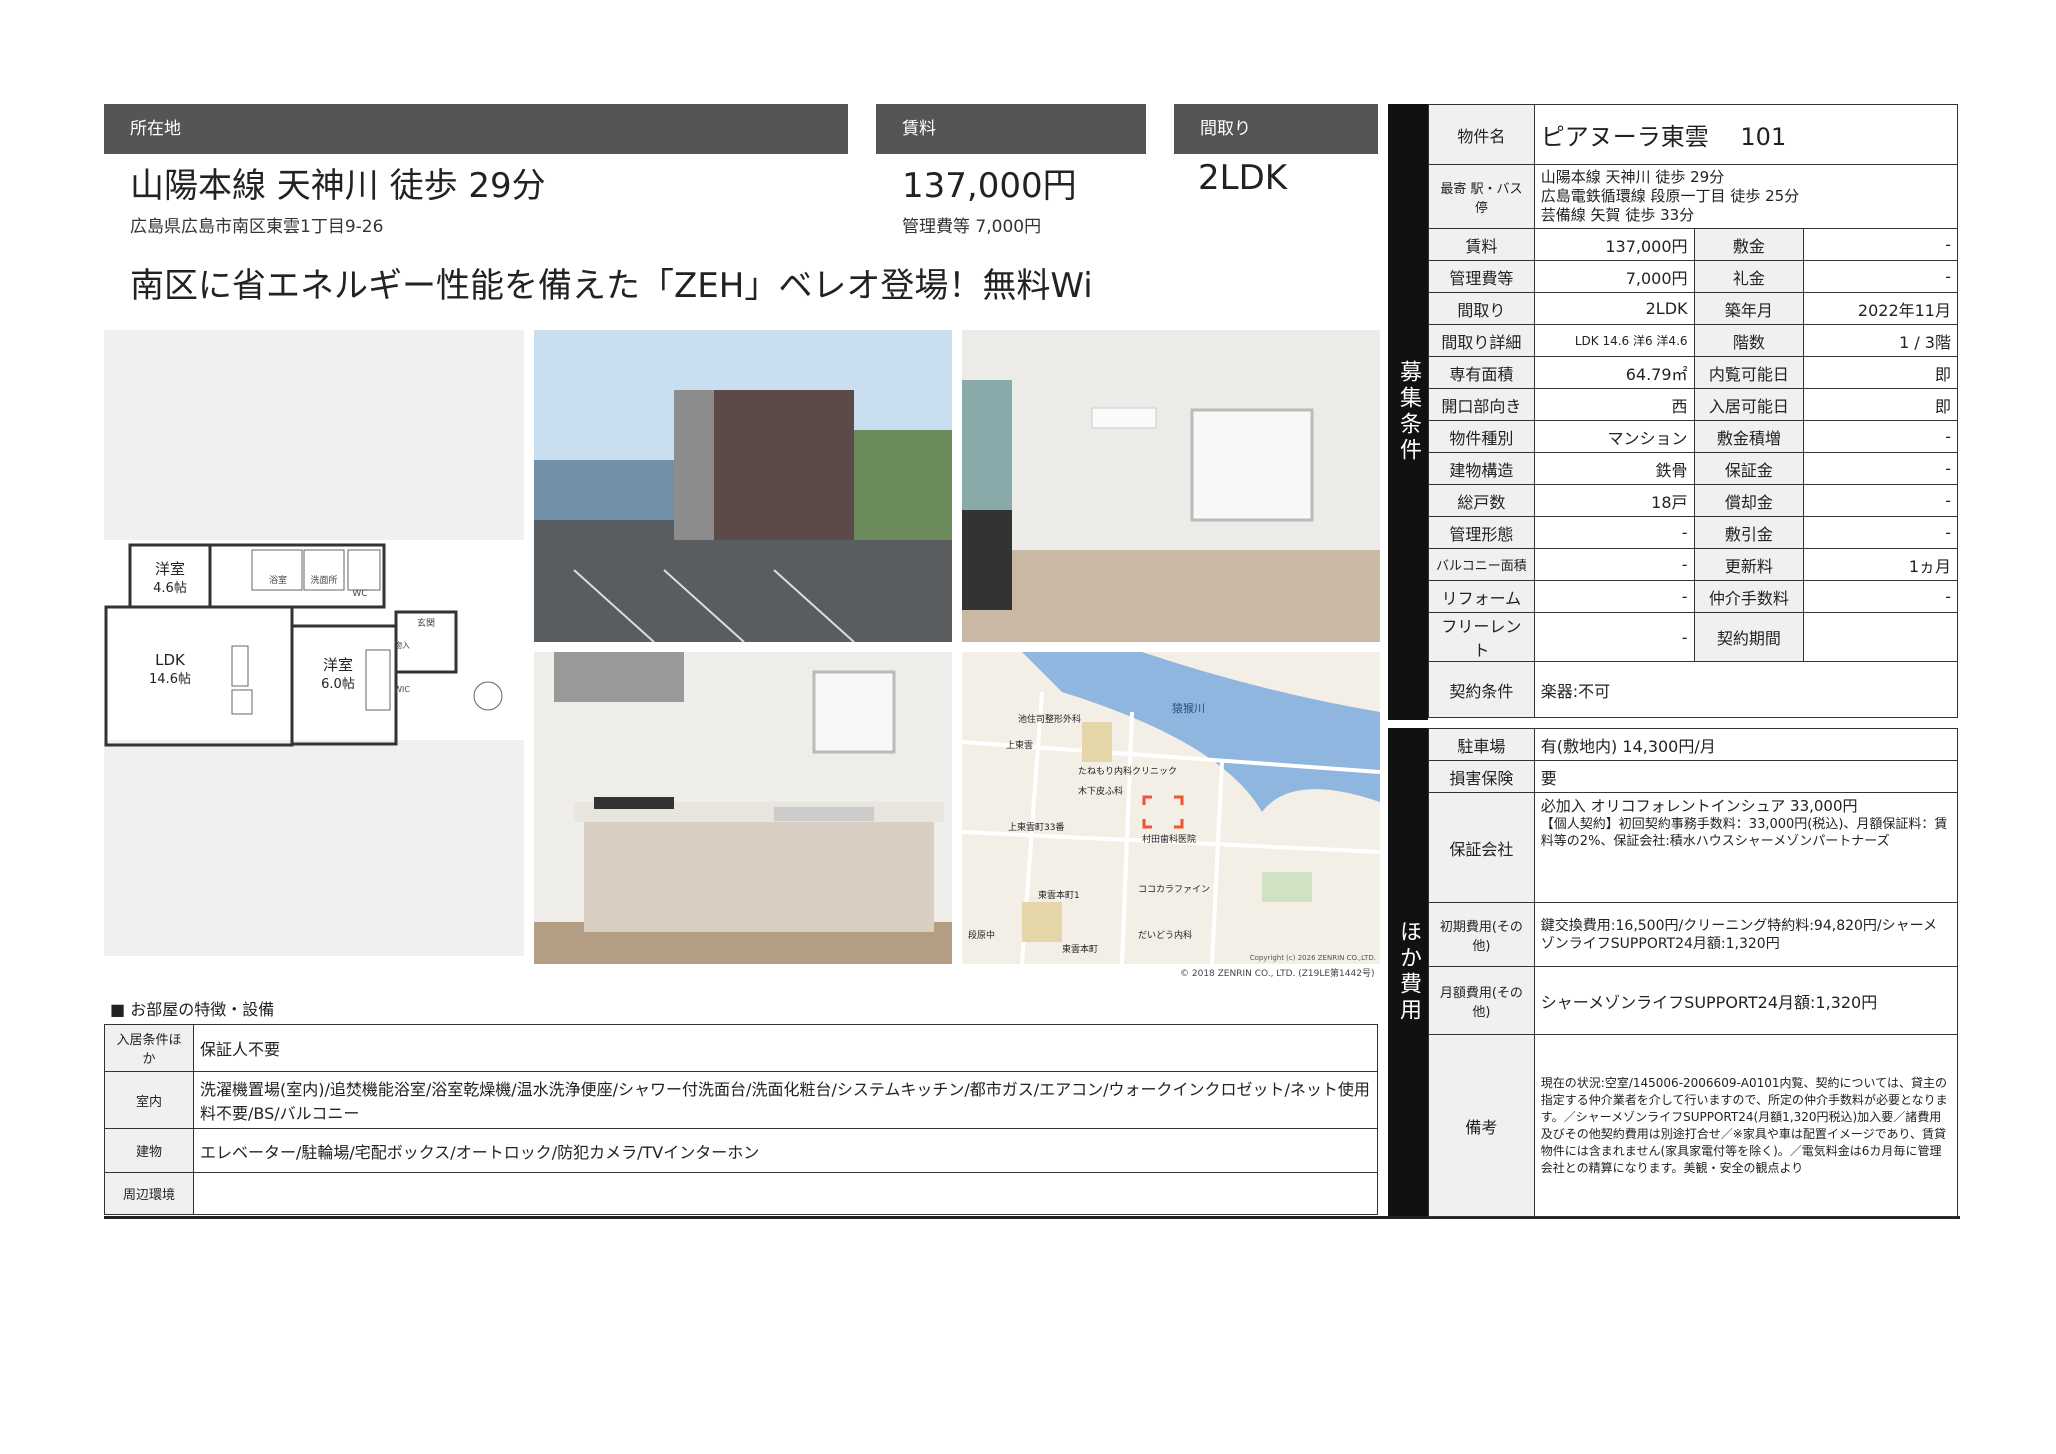 The image size is (2056, 1454). What do you see at coordinates (1481, 134) in the screenshot?
I see `name-label: 物件名` at bounding box center [1481, 134].